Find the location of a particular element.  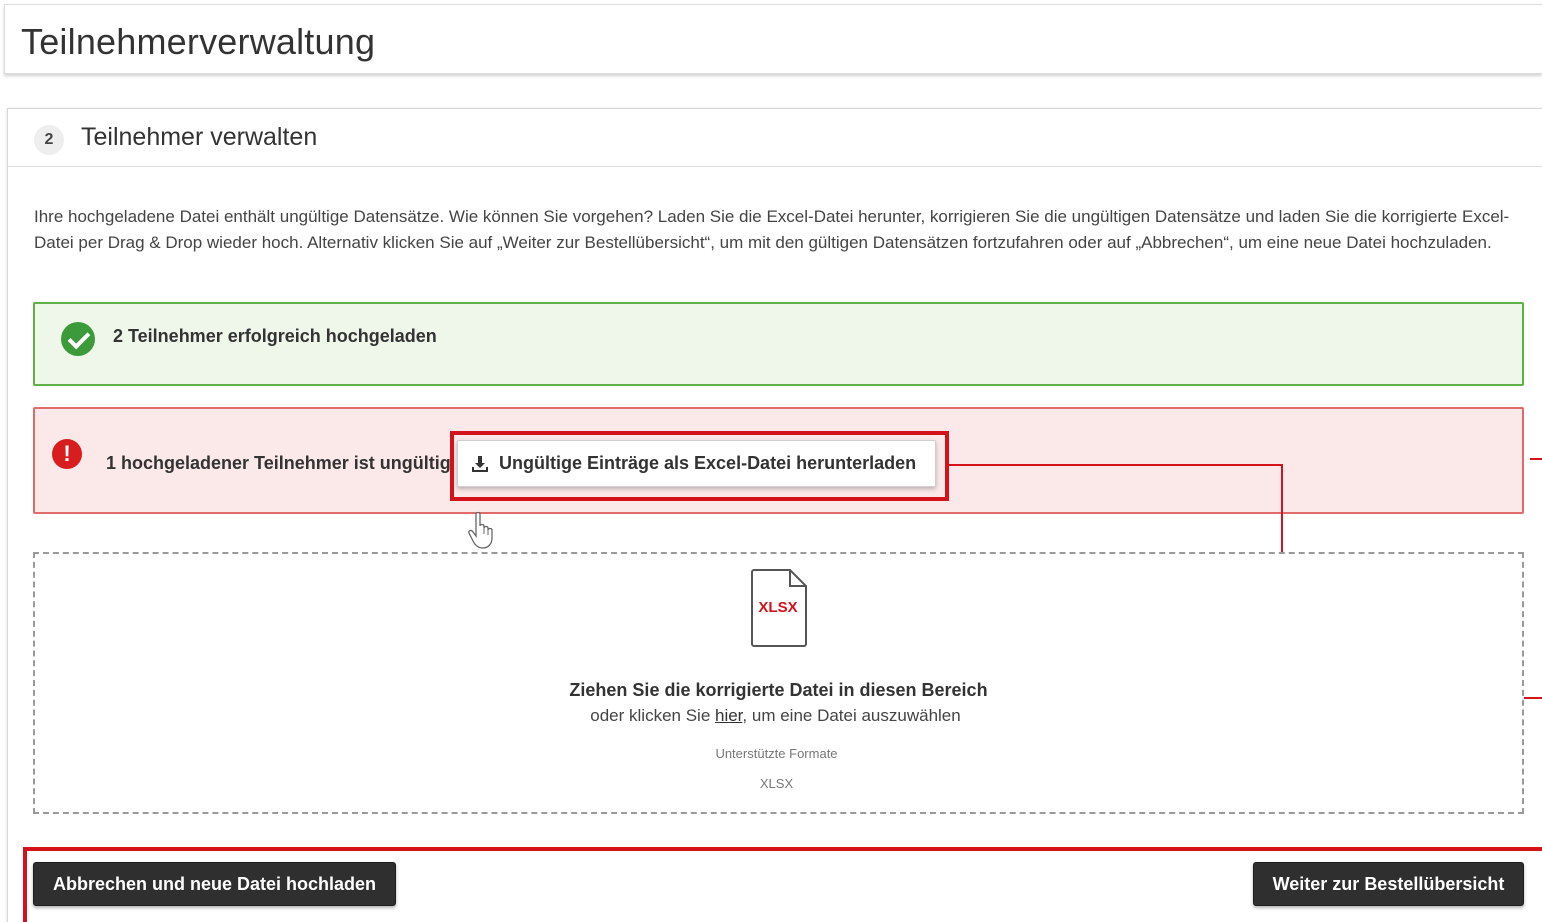

xlsx-file-icon: XLSX is located at coordinates (779, 608).